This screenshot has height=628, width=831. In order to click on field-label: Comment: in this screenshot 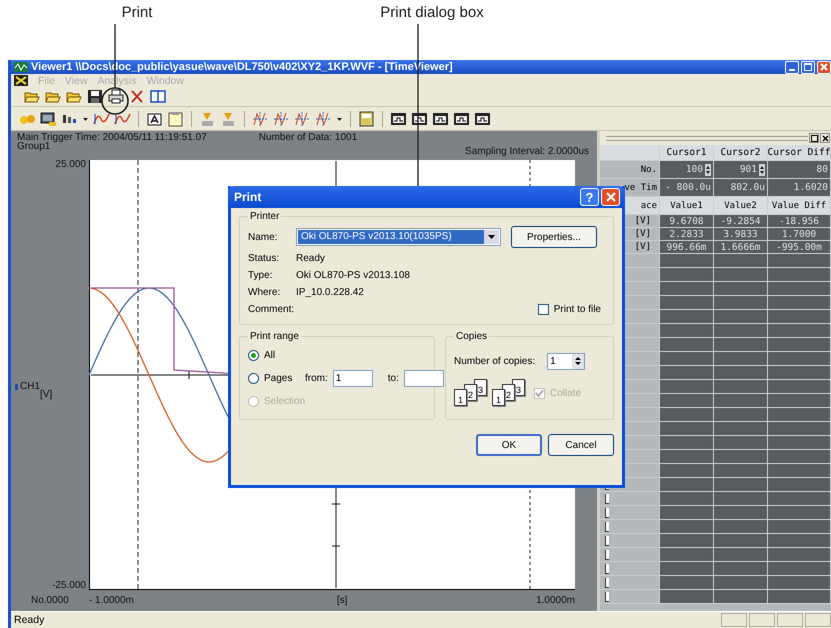, I will do `click(272, 309)`.